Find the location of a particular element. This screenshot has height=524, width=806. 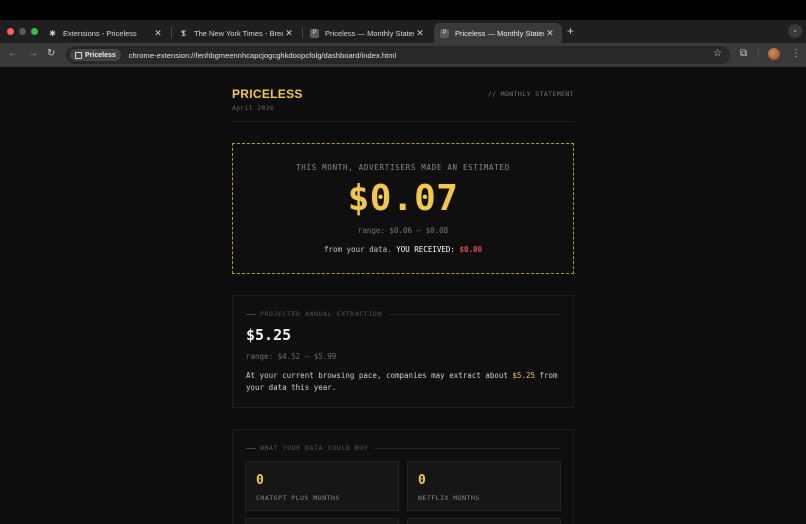

tab-extensions: ✱ Extensions - Priceless ✕ is located at coordinates (106, 33).